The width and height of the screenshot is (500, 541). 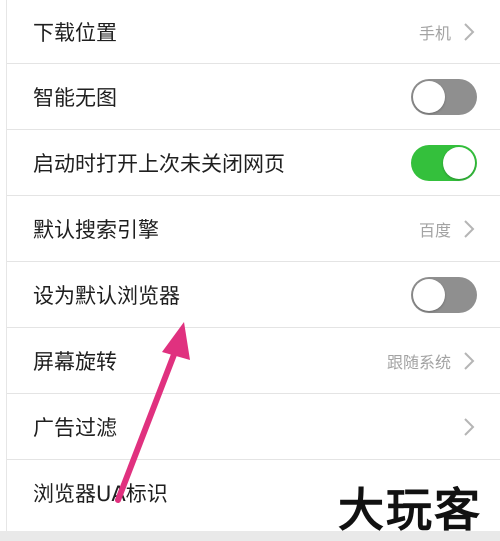 I want to click on setting-label: 浏览器UA标识, so click(x=100, y=494).